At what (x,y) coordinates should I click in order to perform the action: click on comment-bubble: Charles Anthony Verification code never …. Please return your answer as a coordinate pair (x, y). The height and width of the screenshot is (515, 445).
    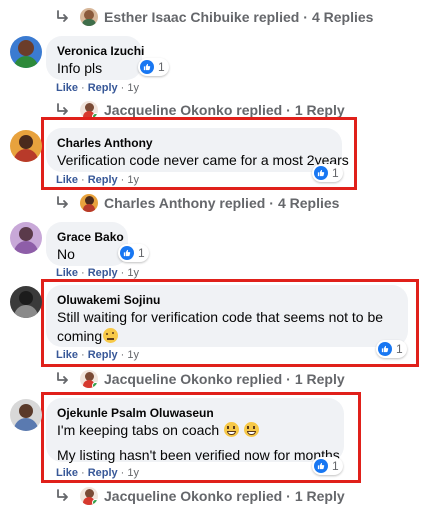
    Looking at the image, I should click on (197, 150).